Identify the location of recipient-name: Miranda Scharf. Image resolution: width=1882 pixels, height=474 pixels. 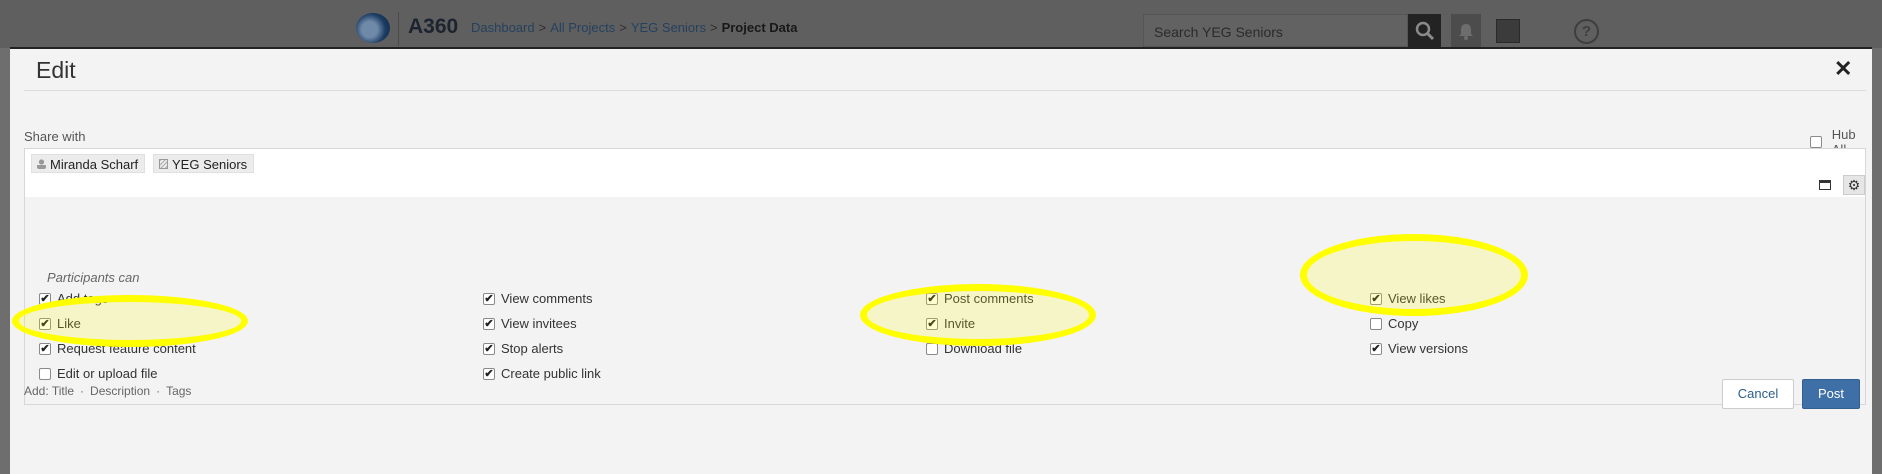
(94, 164).